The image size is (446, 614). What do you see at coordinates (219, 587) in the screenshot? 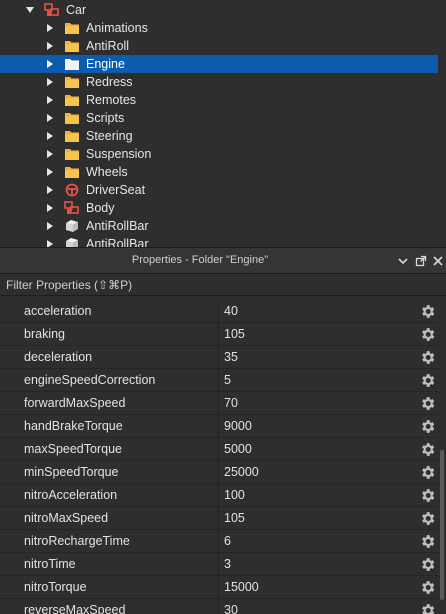
I see `property-row-nitroTorque: nitroTorque 15000` at bounding box center [219, 587].